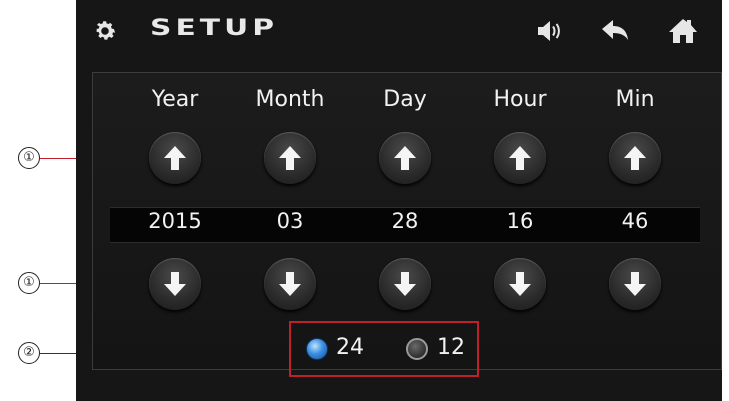 This screenshot has height=401, width=729. Describe the element at coordinates (399, 31) in the screenshot. I see `header-bar: SETUP` at that location.